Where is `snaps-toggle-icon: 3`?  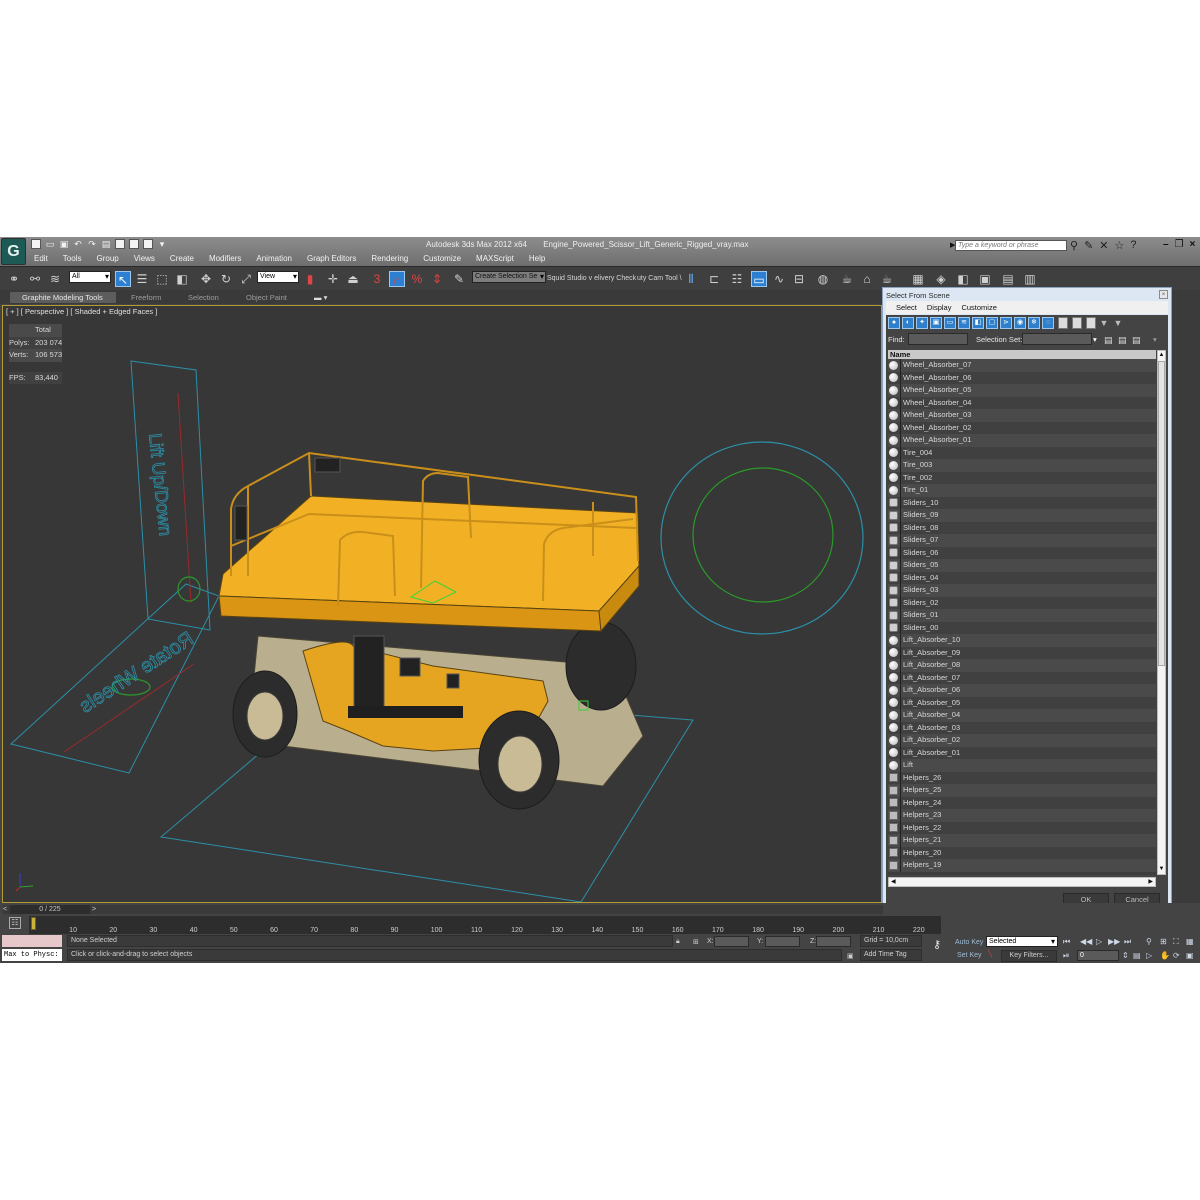 snaps-toggle-icon: 3 is located at coordinates (377, 279).